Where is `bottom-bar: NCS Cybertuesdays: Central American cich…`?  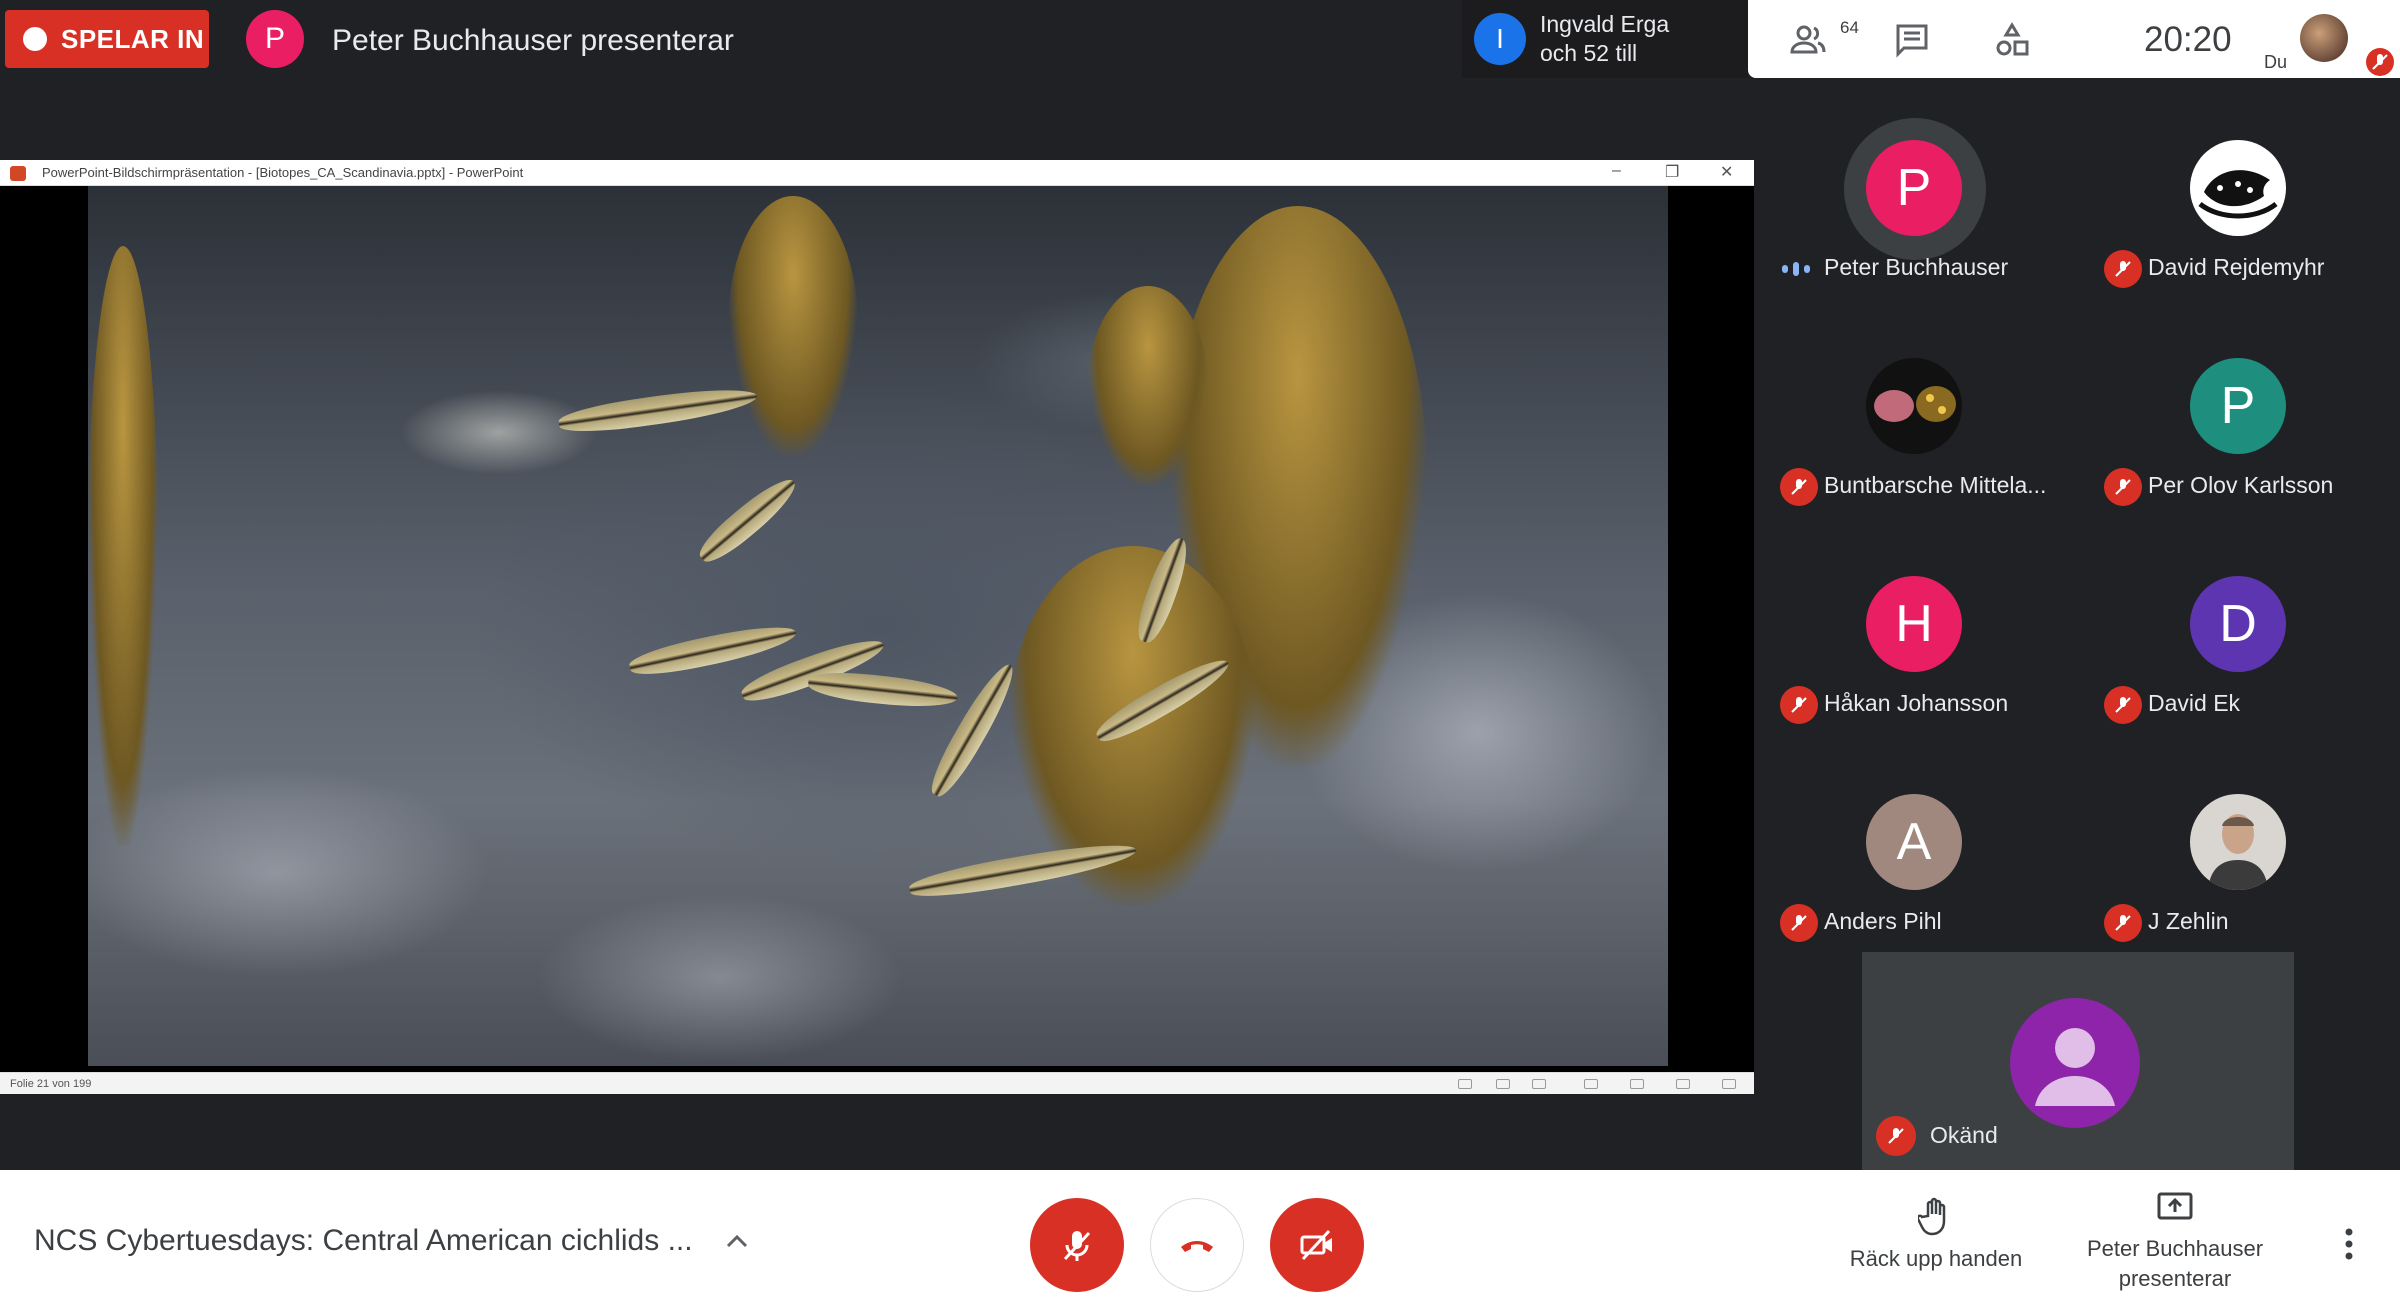 bottom-bar: NCS Cybertuesdays: Central American cich… is located at coordinates (1200, 1241).